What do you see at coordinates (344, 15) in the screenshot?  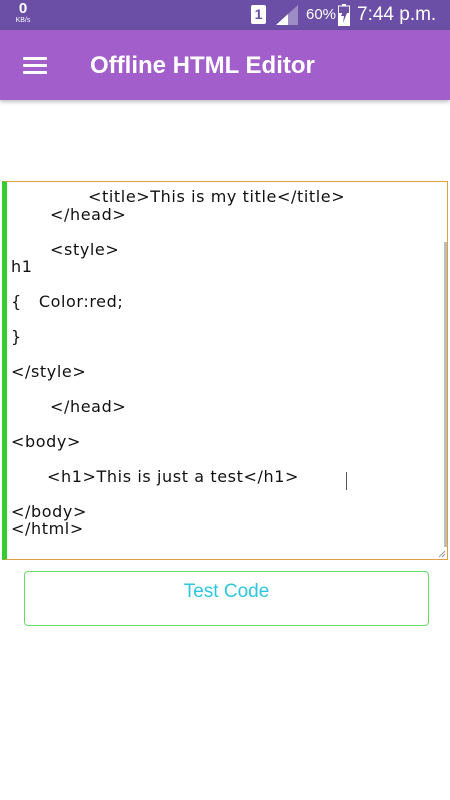 I see `battery-charging-icon` at bounding box center [344, 15].